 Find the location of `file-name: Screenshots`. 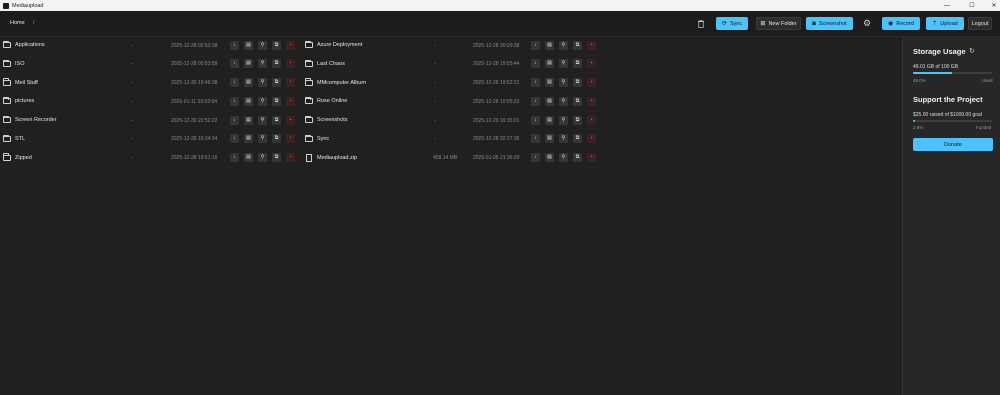

file-name: Screenshots is located at coordinates (332, 120).